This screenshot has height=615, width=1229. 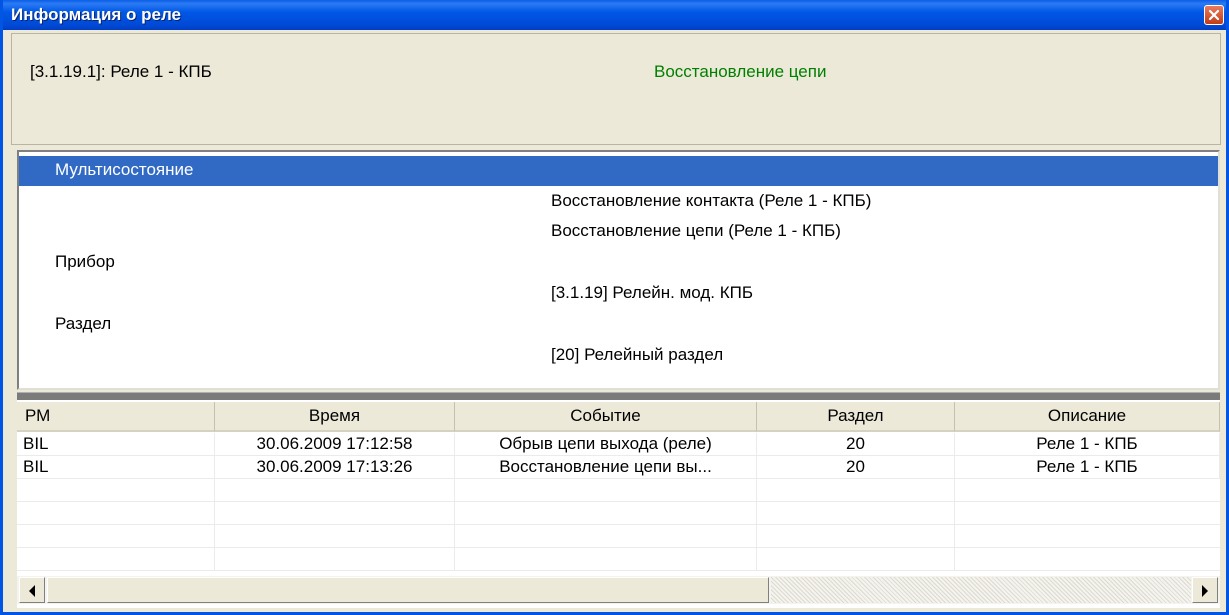 I want to click on property-value: Восстановление цепи (Реле 1 - КПБ), so click(x=696, y=230).